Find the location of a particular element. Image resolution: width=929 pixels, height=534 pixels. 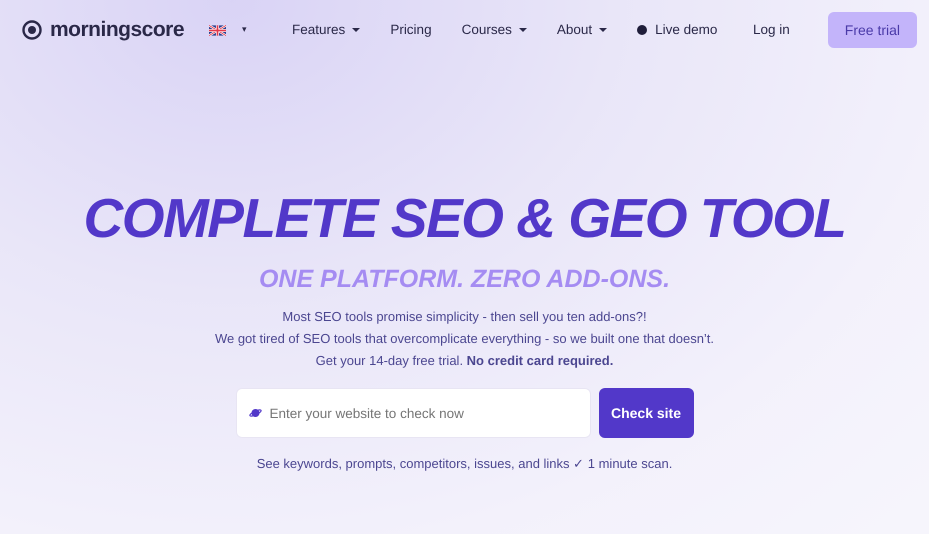

hero-text: Get your 14-day free trial. No credit card required. is located at coordinates (464, 361).